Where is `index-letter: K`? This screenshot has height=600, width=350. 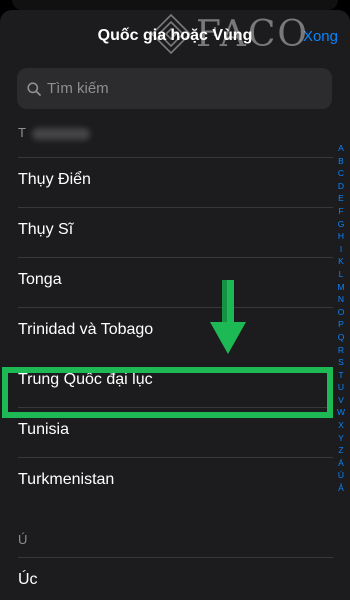
index-letter: K is located at coordinates (341, 261).